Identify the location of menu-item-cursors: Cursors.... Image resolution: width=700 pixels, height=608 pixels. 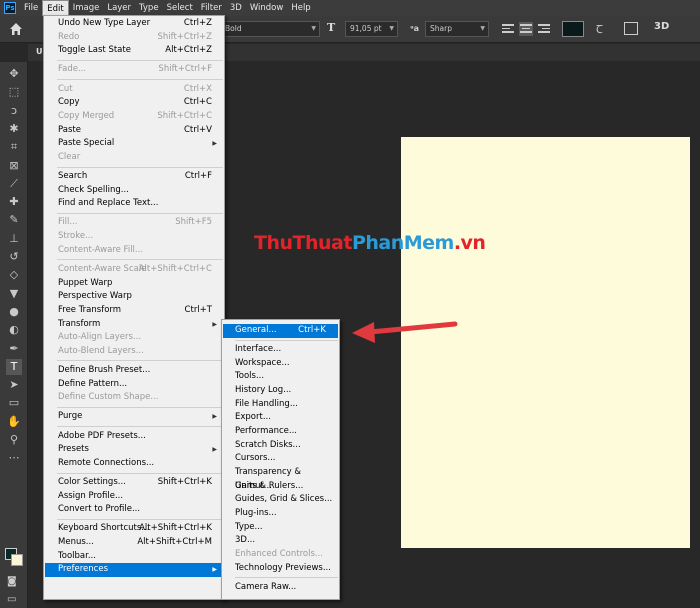
(280, 459).